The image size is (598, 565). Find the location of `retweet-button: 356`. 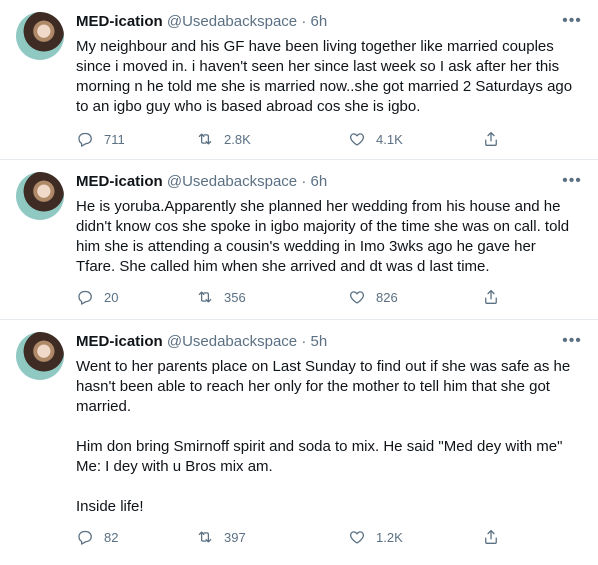

retweet-button: 356 is located at coordinates (221, 297).